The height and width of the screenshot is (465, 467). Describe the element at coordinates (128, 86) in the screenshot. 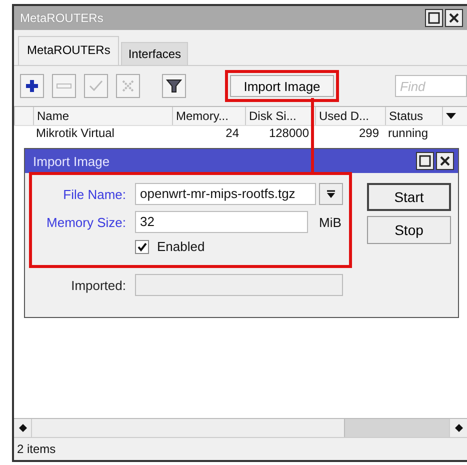

I see `cross-icon` at that location.